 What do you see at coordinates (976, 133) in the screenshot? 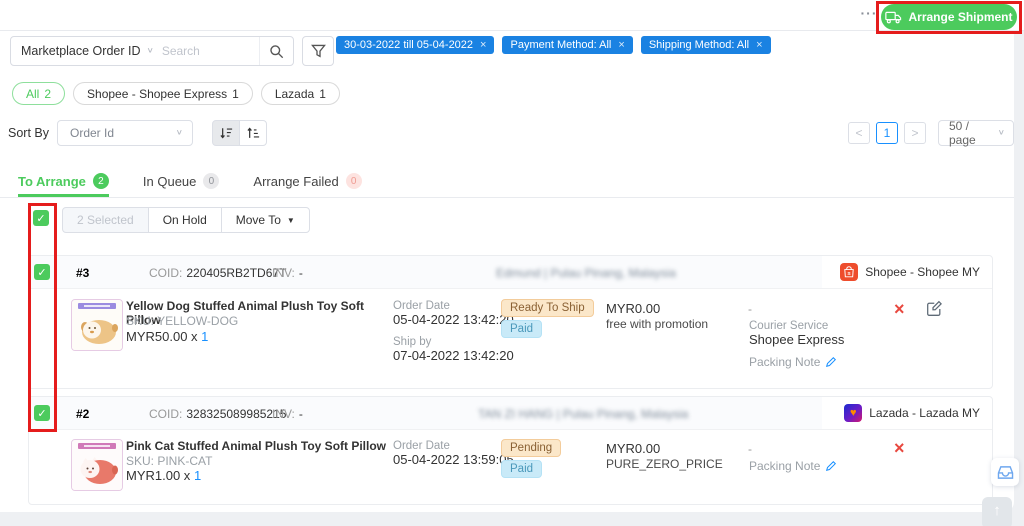
I see `page-size-select: 50 / page ∨` at bounding box center [976, 133].